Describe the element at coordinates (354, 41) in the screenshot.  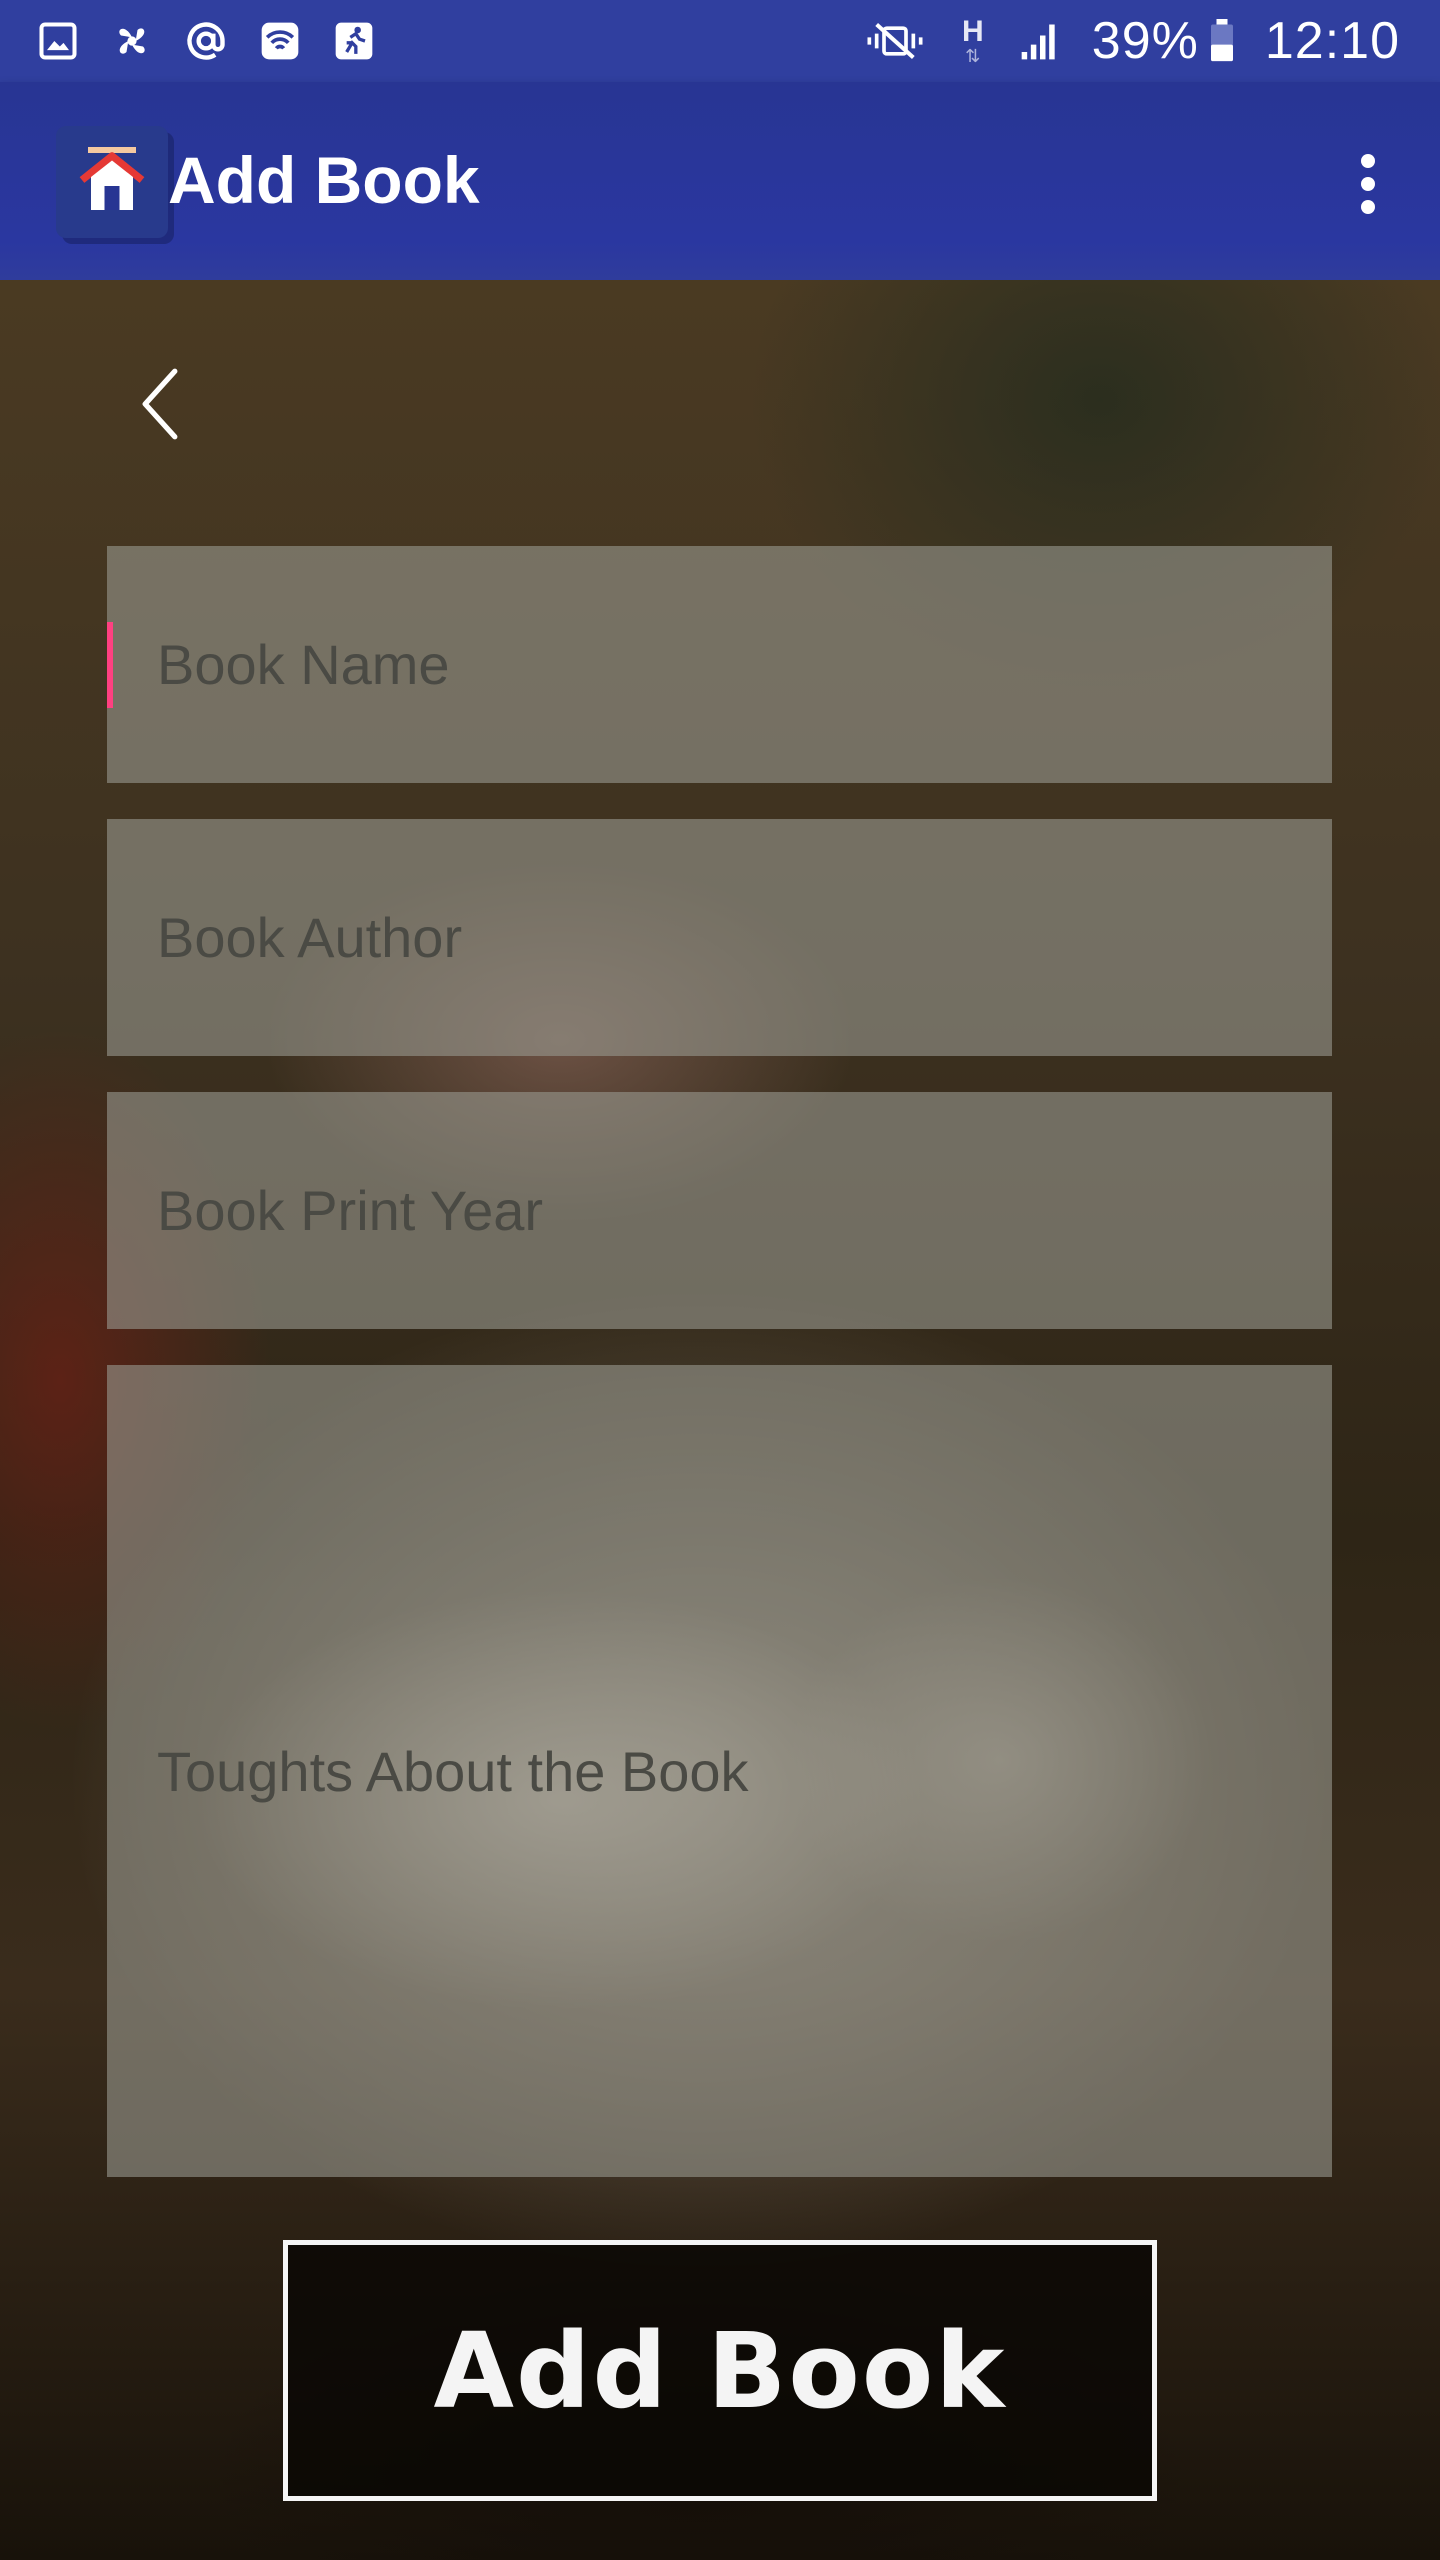
I see `runner-icon` at that location.